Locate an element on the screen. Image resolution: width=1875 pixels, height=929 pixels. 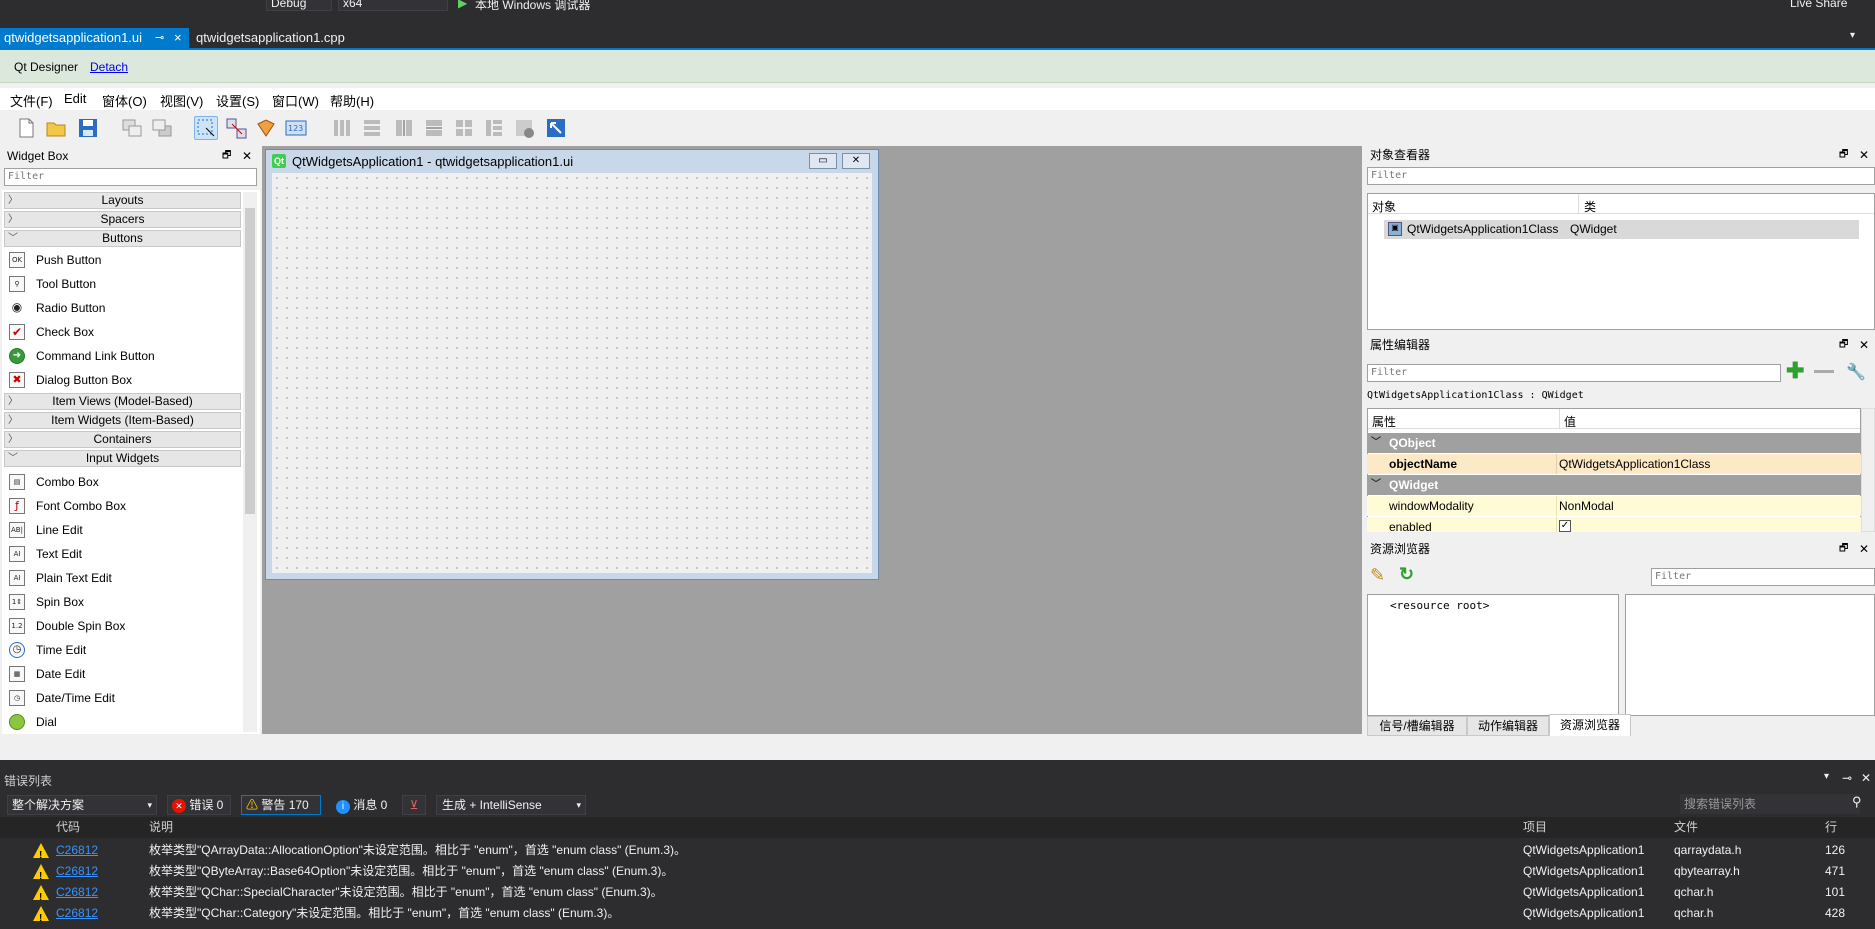
open-folder-icon is located at coordinates (56, 128).